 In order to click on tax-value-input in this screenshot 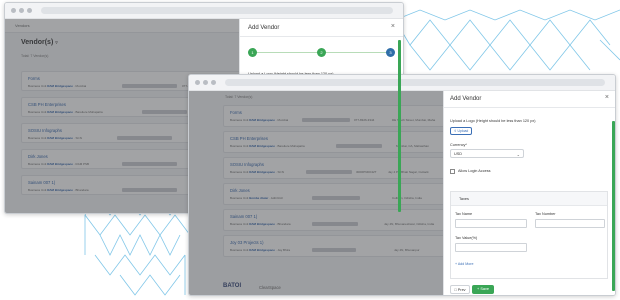, I will do `click(491, 247)`.